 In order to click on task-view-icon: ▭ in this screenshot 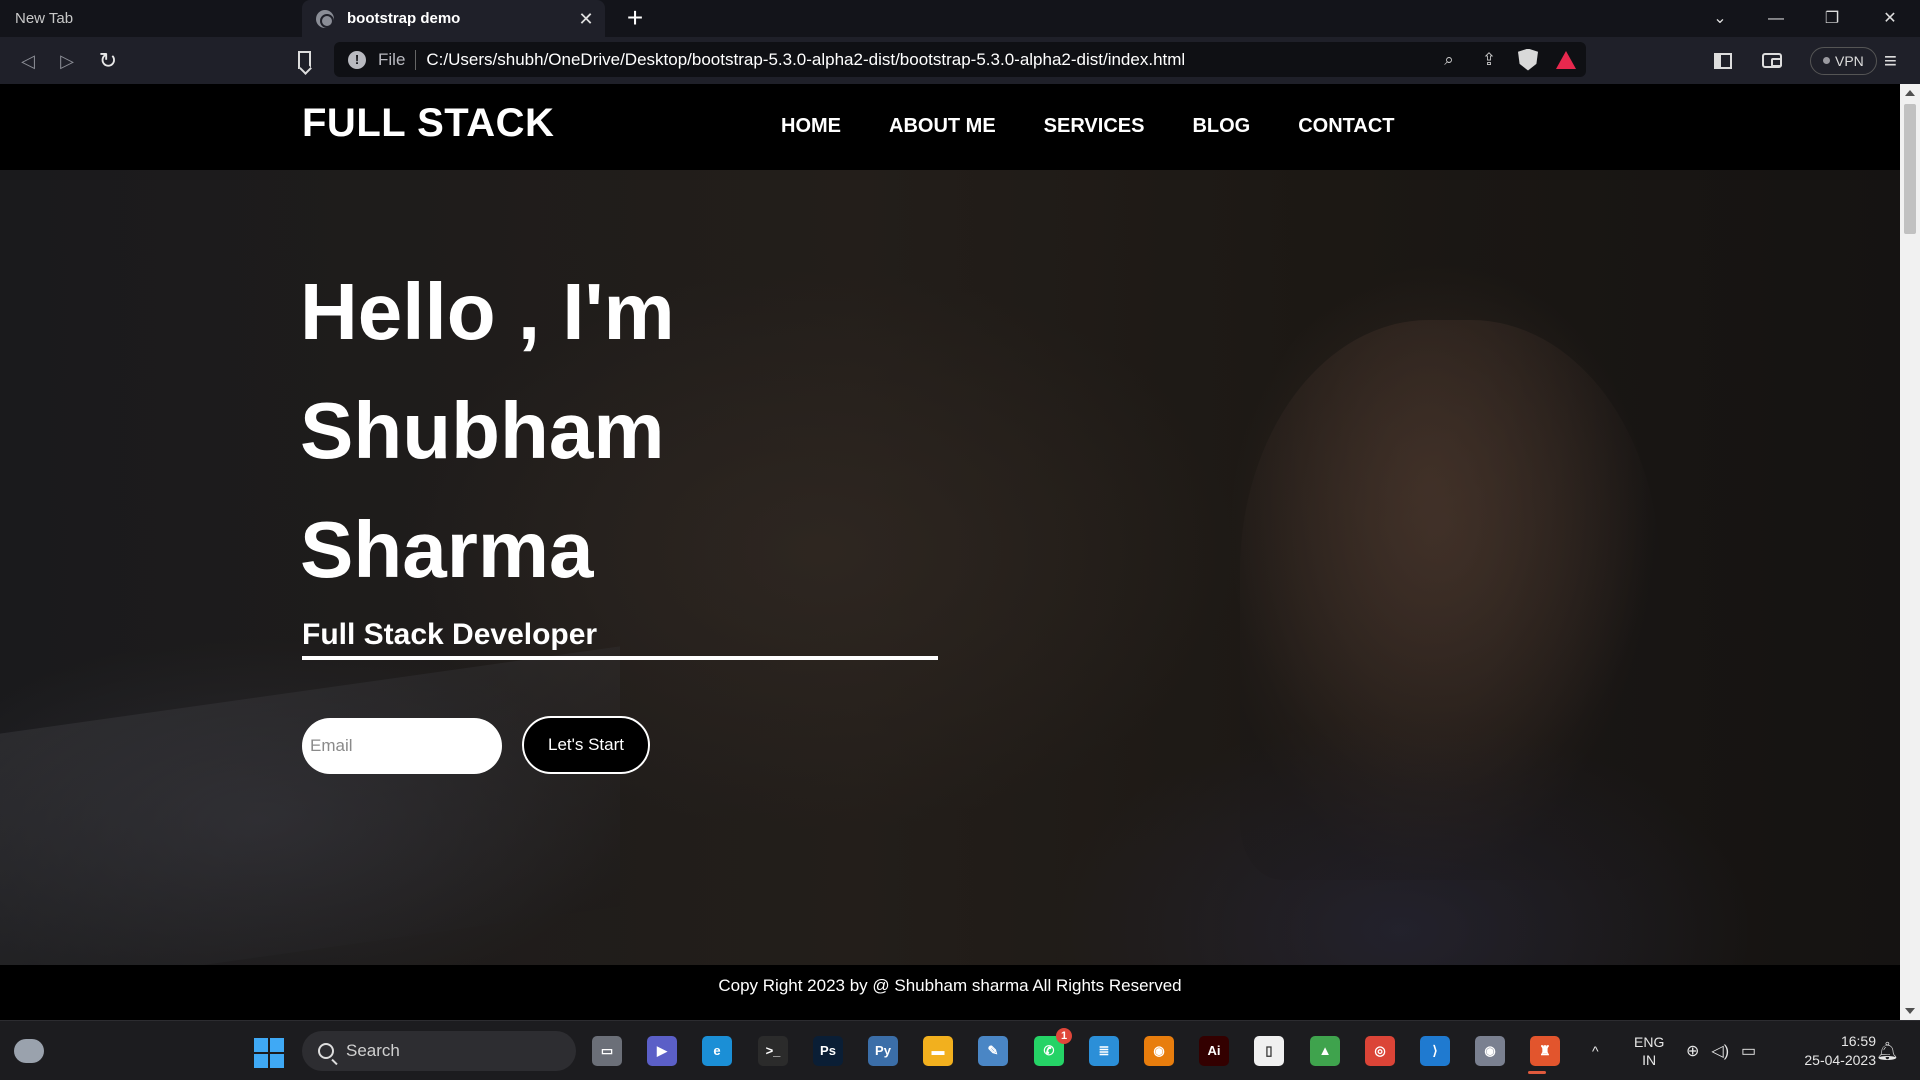, I will do `click(607, 1051)`.